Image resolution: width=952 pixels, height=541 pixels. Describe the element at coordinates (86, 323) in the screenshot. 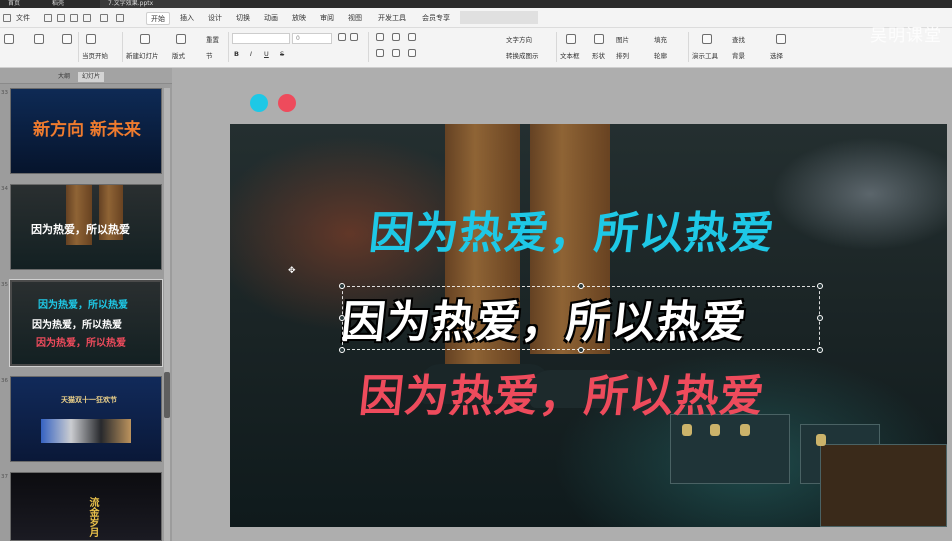

I see `slide-thumbnail-35-selected: 因为热爱，所以热爱 因为热爱，所以热爱 因为热爱，所以热爱` at that location.